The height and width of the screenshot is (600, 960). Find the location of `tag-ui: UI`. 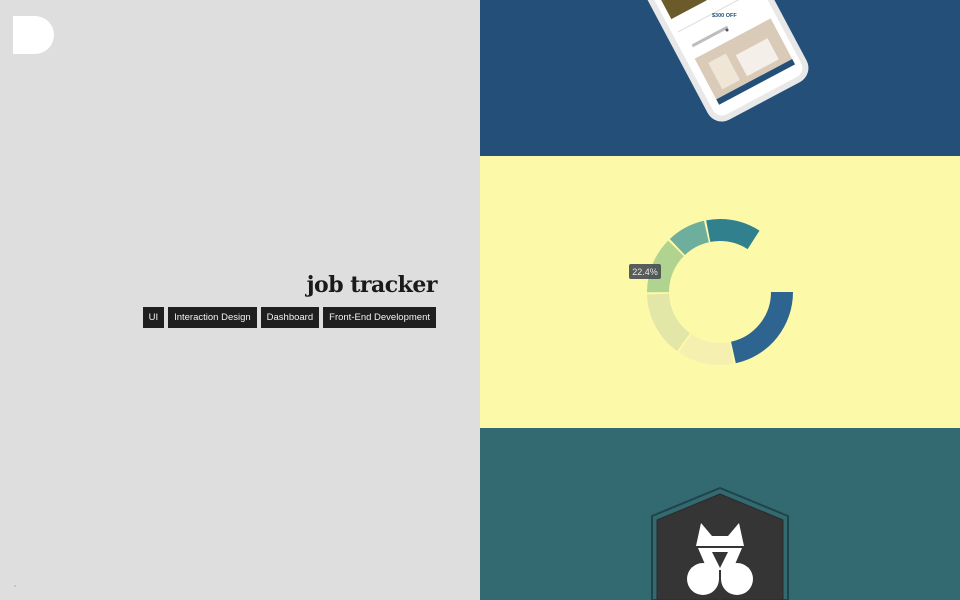

tag-ui: UI is located at coordinates (153, 317).